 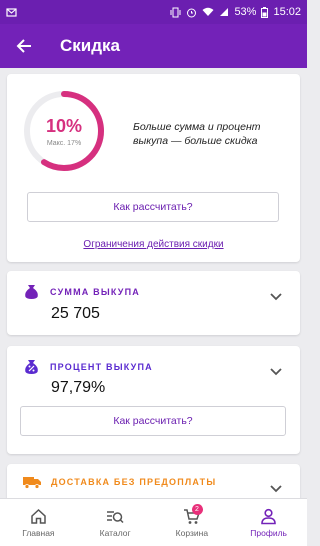 I want to click on clock-time: 15:02, so click(x=287, y=12).